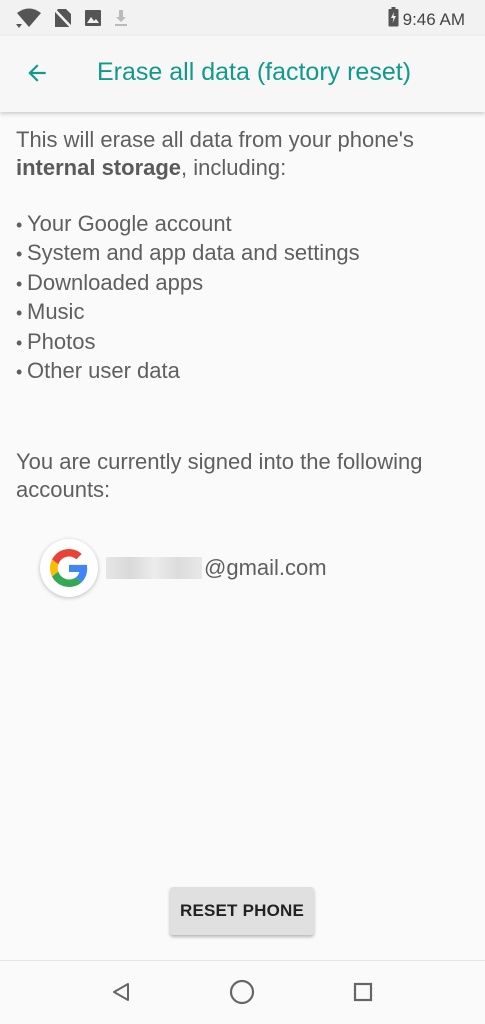 The width and height of the screenshot is (485, 1024). I want to click on status-icons-left, so click(72, 20).